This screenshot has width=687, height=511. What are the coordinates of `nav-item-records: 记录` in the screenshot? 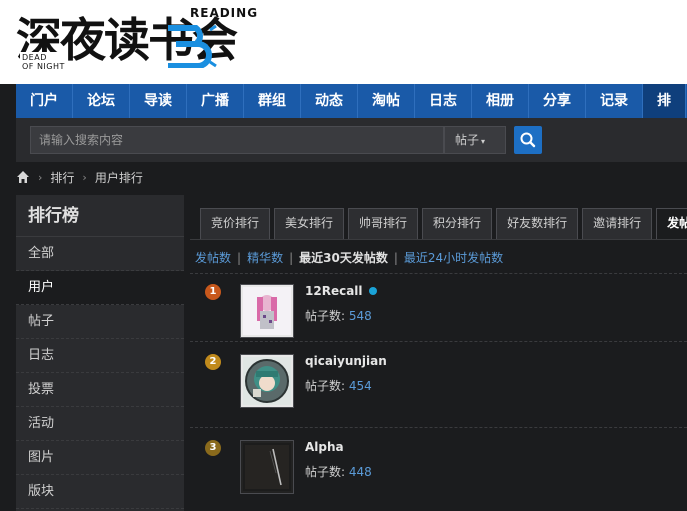 It's located at (614, 101).